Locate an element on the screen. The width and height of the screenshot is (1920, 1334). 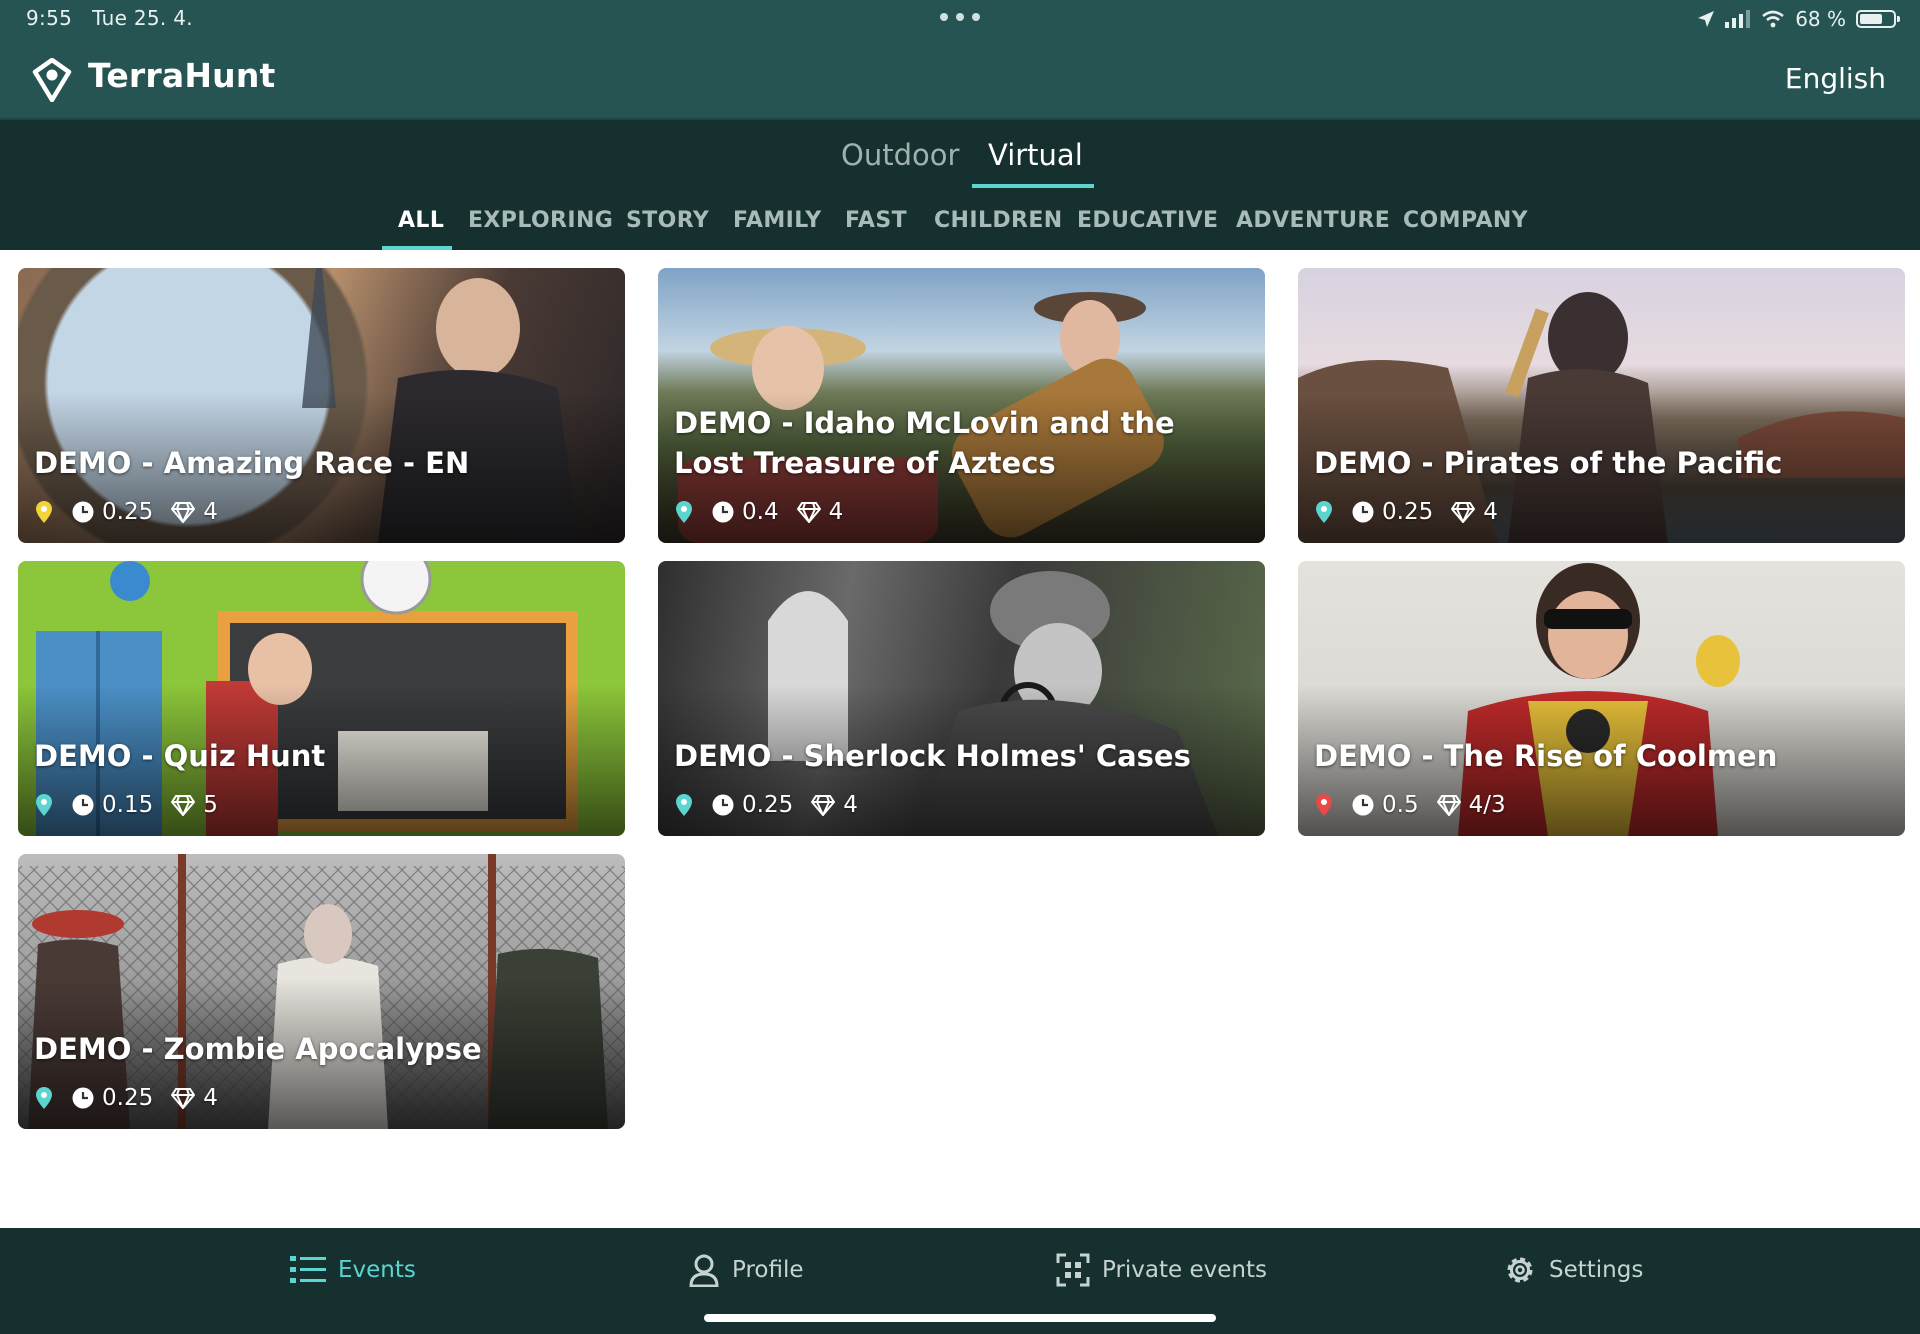
event-card: DEMO - Pirates of the Pacific 0.25 4 is located at coordinates (1601, 405).